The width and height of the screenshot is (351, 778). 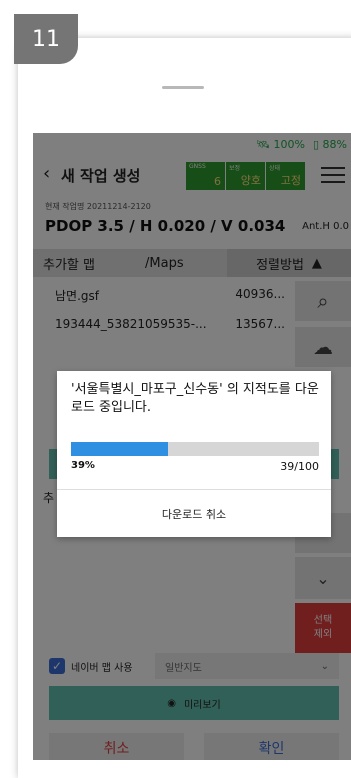 What do you see at coordinates (195, 449) in the screenshot?
I see `progress-bar` at bounding box center [195, 449].